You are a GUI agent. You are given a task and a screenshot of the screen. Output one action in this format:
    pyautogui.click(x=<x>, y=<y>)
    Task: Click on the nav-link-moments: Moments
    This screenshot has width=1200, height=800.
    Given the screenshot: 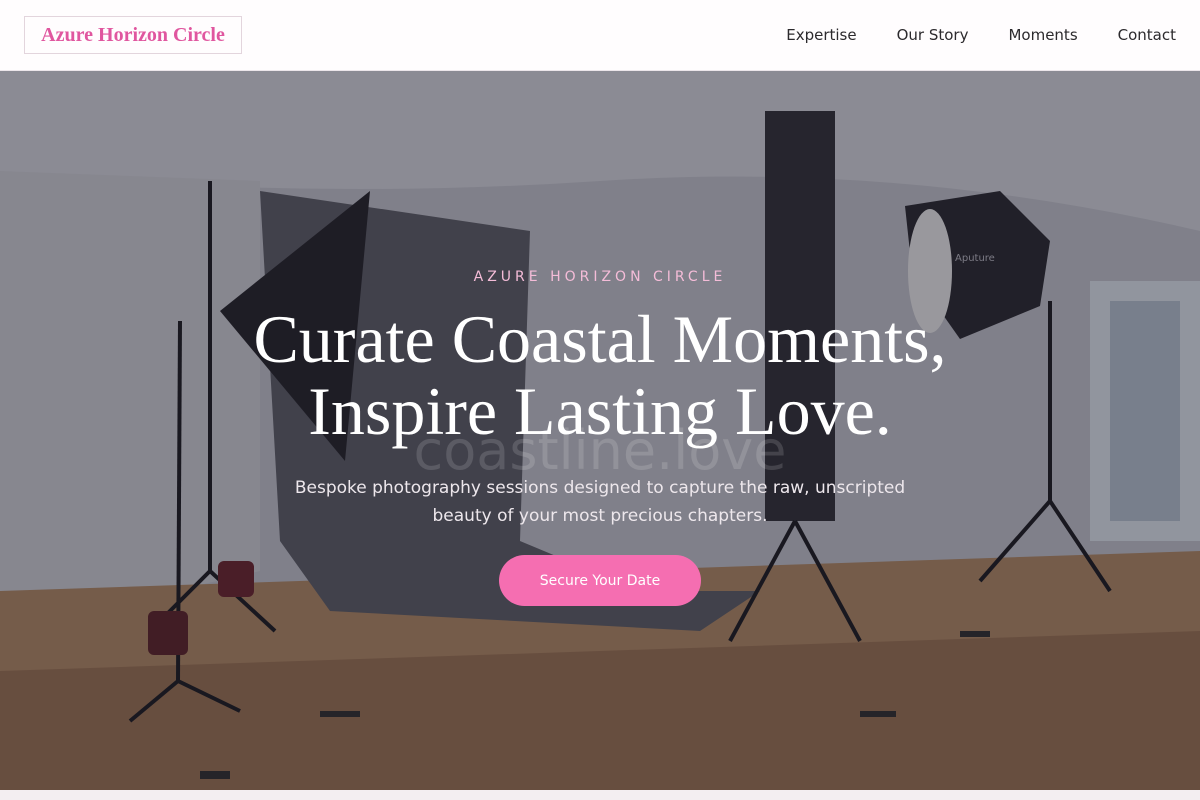 What is the action you would take?
    pyautogui.click(x=1042, y=35)
    